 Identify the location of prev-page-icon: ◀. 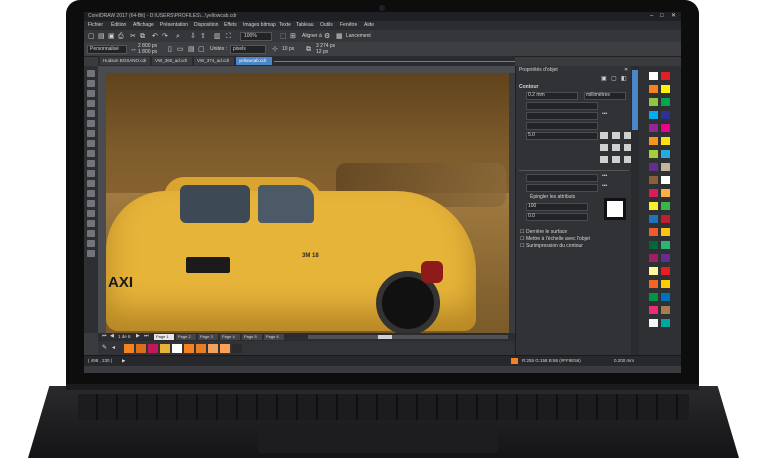
(112, 336).